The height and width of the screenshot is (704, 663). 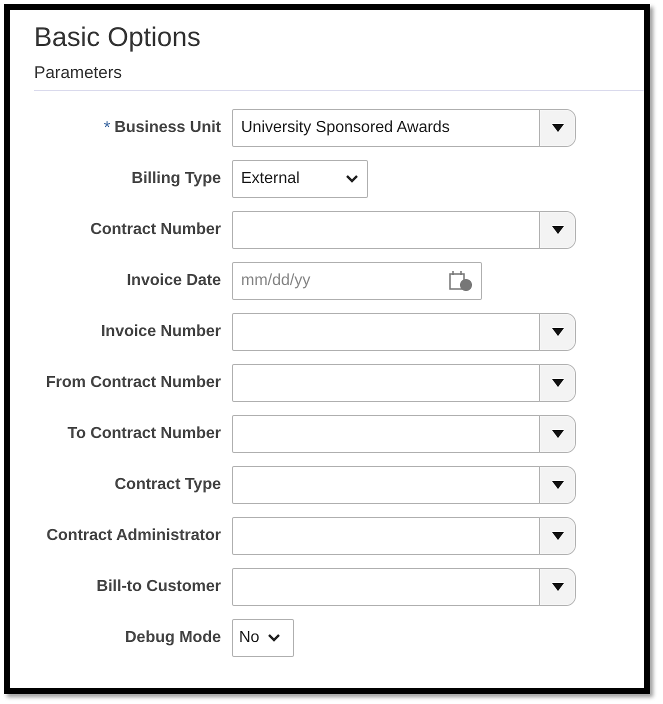 What do you see at coordinates (133, 536) in the screenshot?
I see `field-label: Contract Administrator` at bounding box center [133, 536].